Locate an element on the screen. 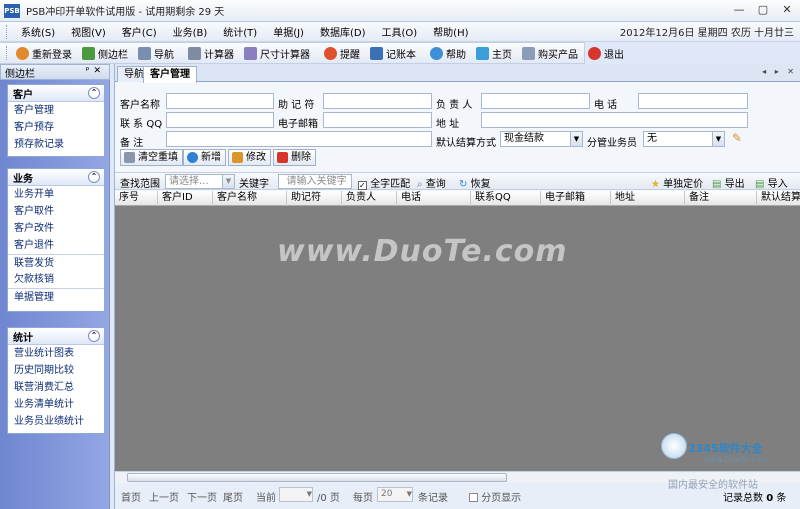 The image size is (800, 509). sidebar-item-customer-deposit: 客户预存 is located at coordinates (56, 127).